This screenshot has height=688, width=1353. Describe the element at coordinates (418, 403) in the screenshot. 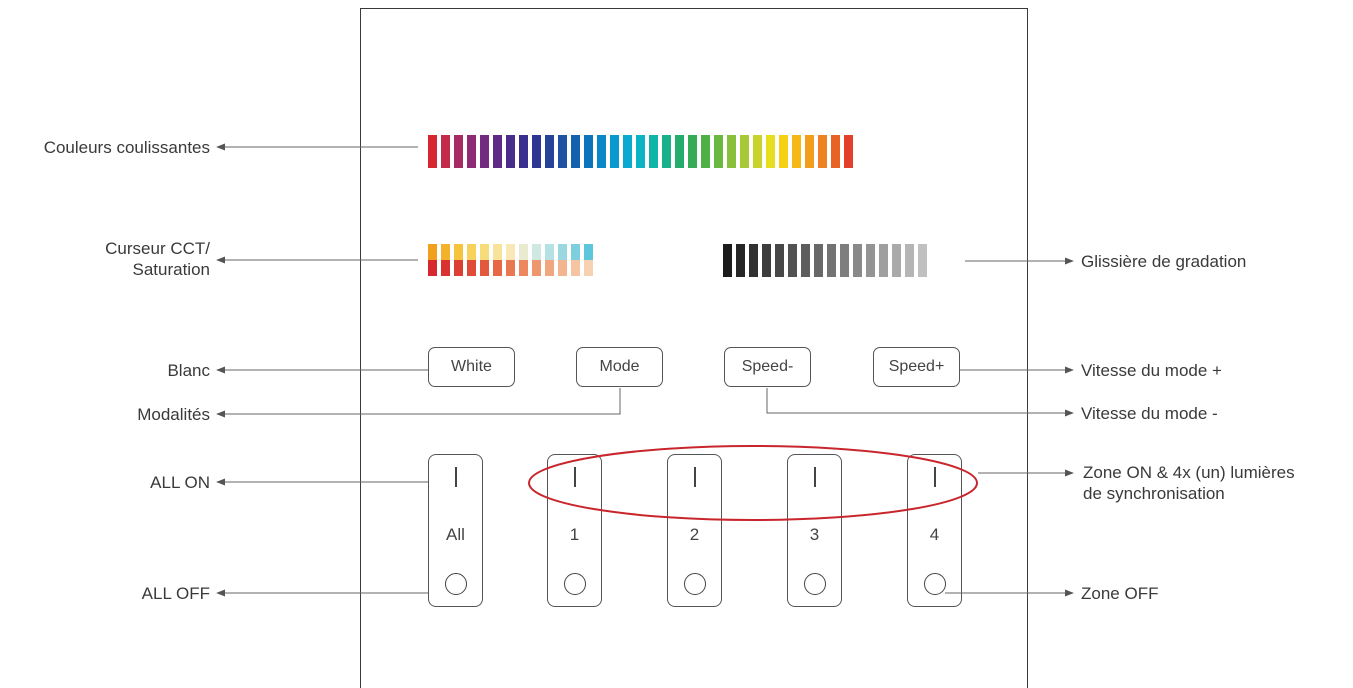

I see `arrow-modalites` at that location.